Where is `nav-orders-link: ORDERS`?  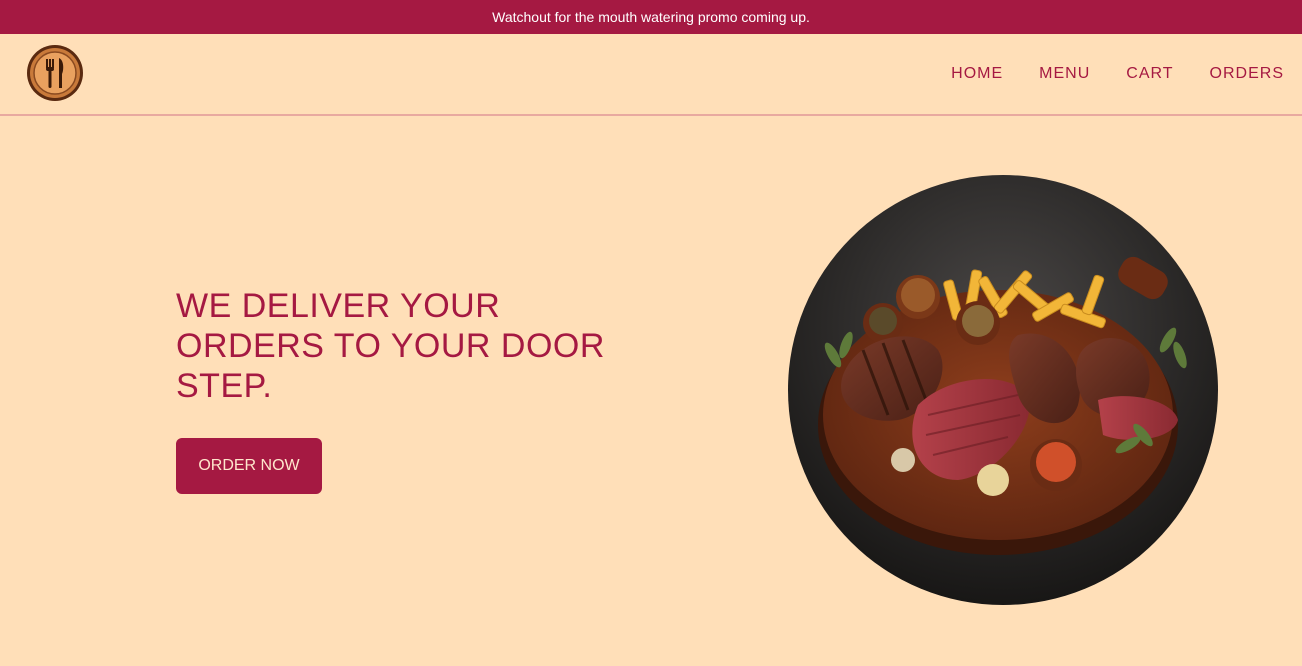
nav-orders-link: ORDERS is located at coordinates (1247, 74).